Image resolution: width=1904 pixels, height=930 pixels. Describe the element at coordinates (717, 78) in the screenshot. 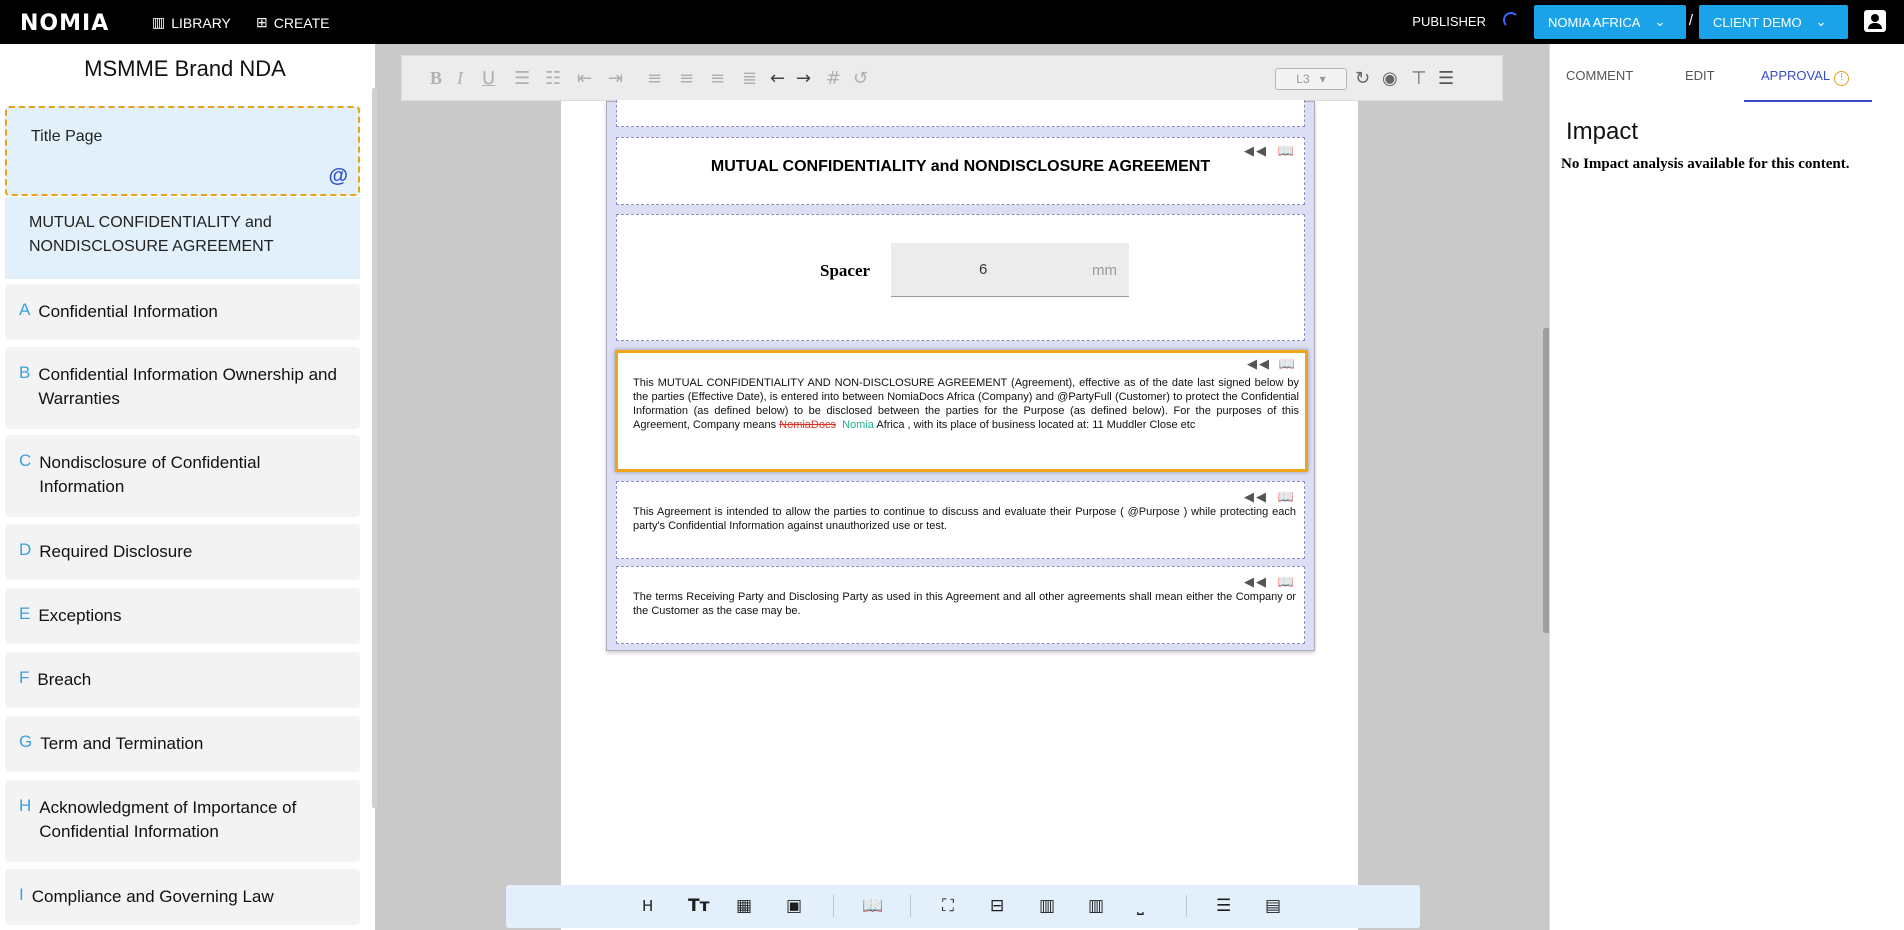

I see `align-right-icon: ≡` at that location.